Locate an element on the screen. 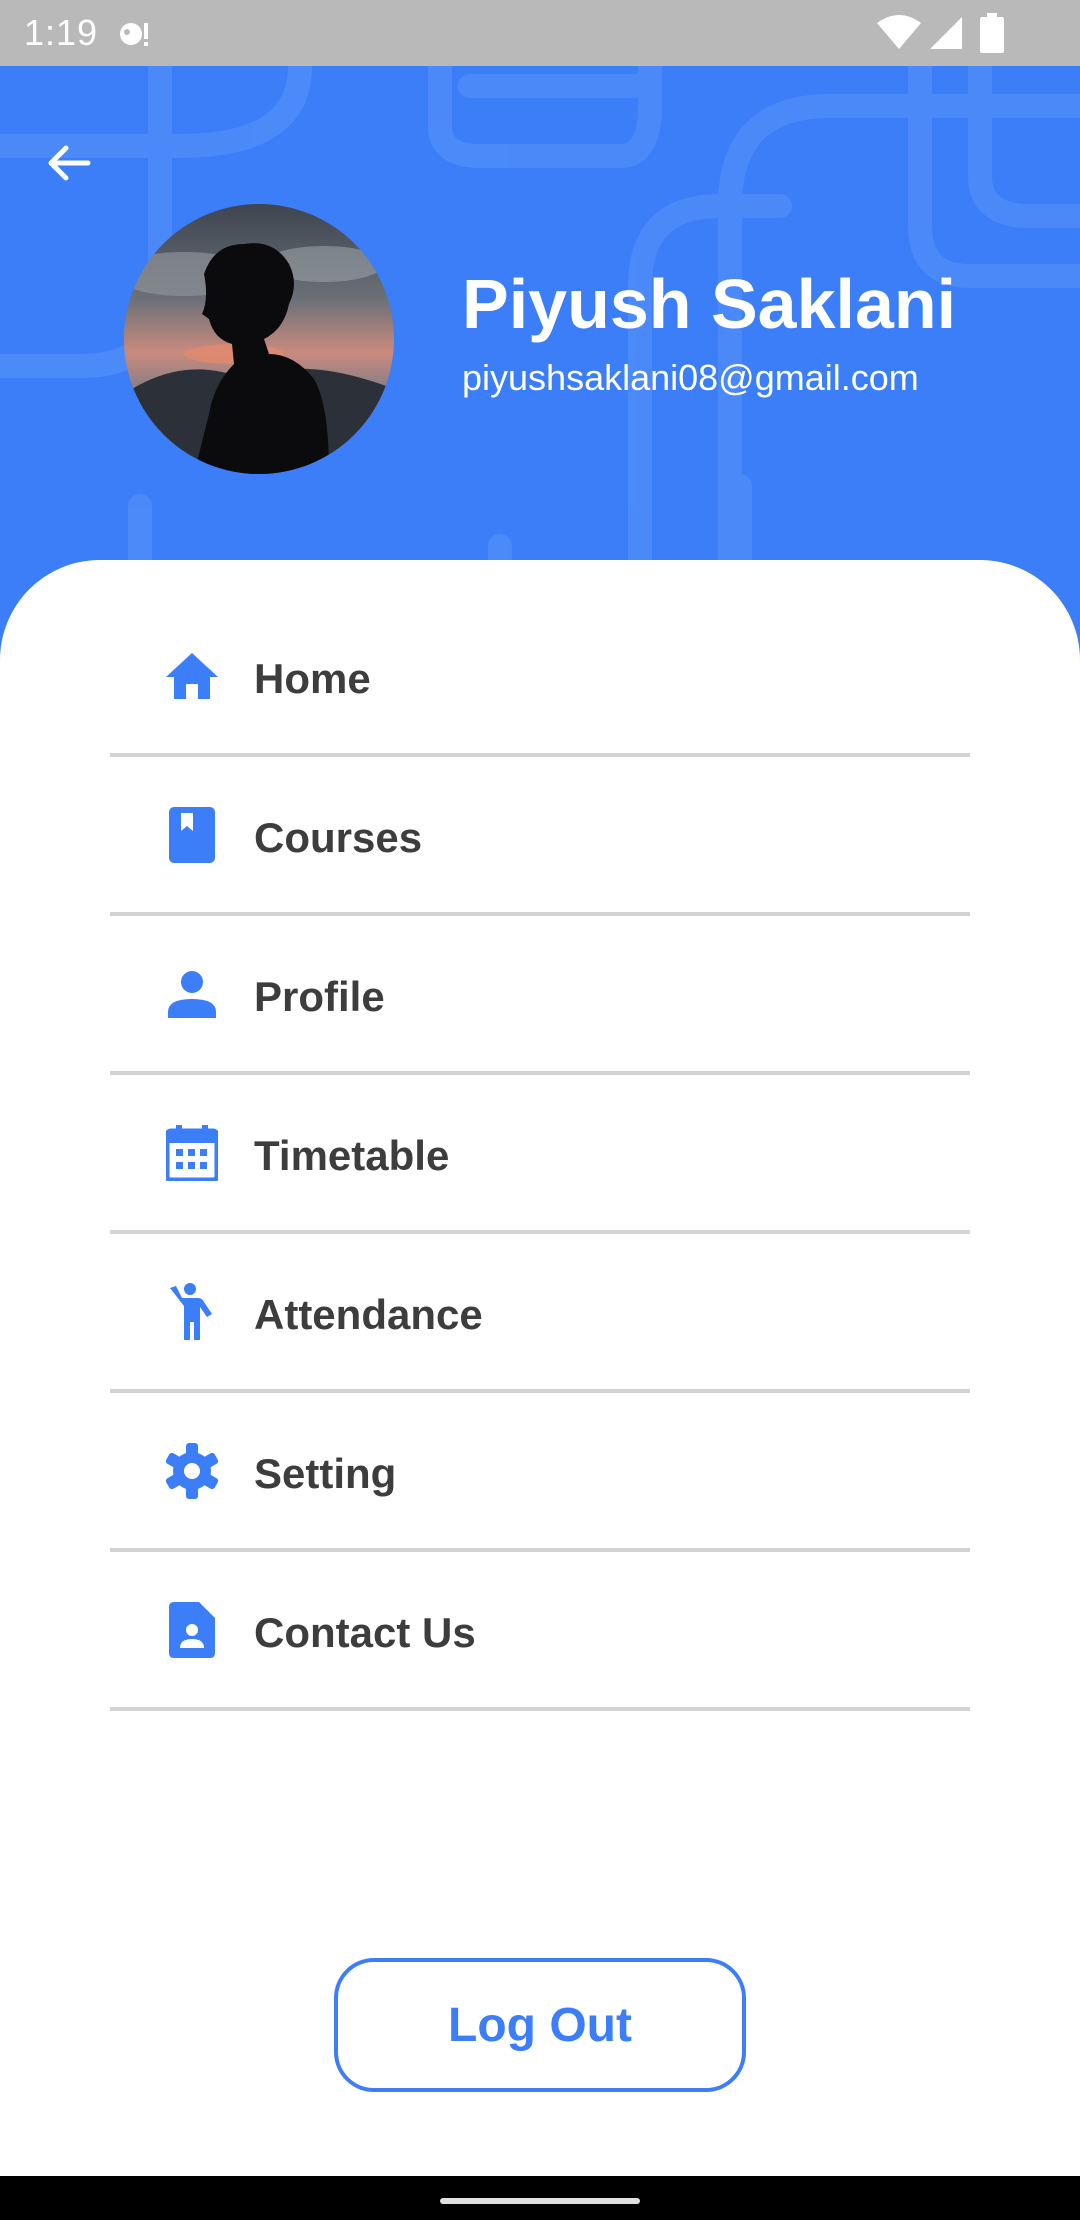  back-button is located at coordinates (69, 165).